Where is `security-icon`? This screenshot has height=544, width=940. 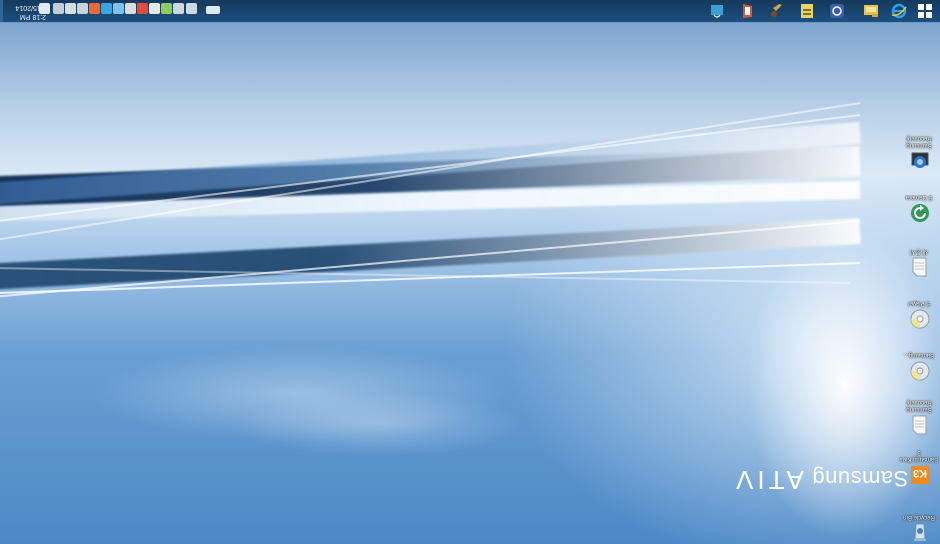
security-icon is located at coordinates (154, 8).